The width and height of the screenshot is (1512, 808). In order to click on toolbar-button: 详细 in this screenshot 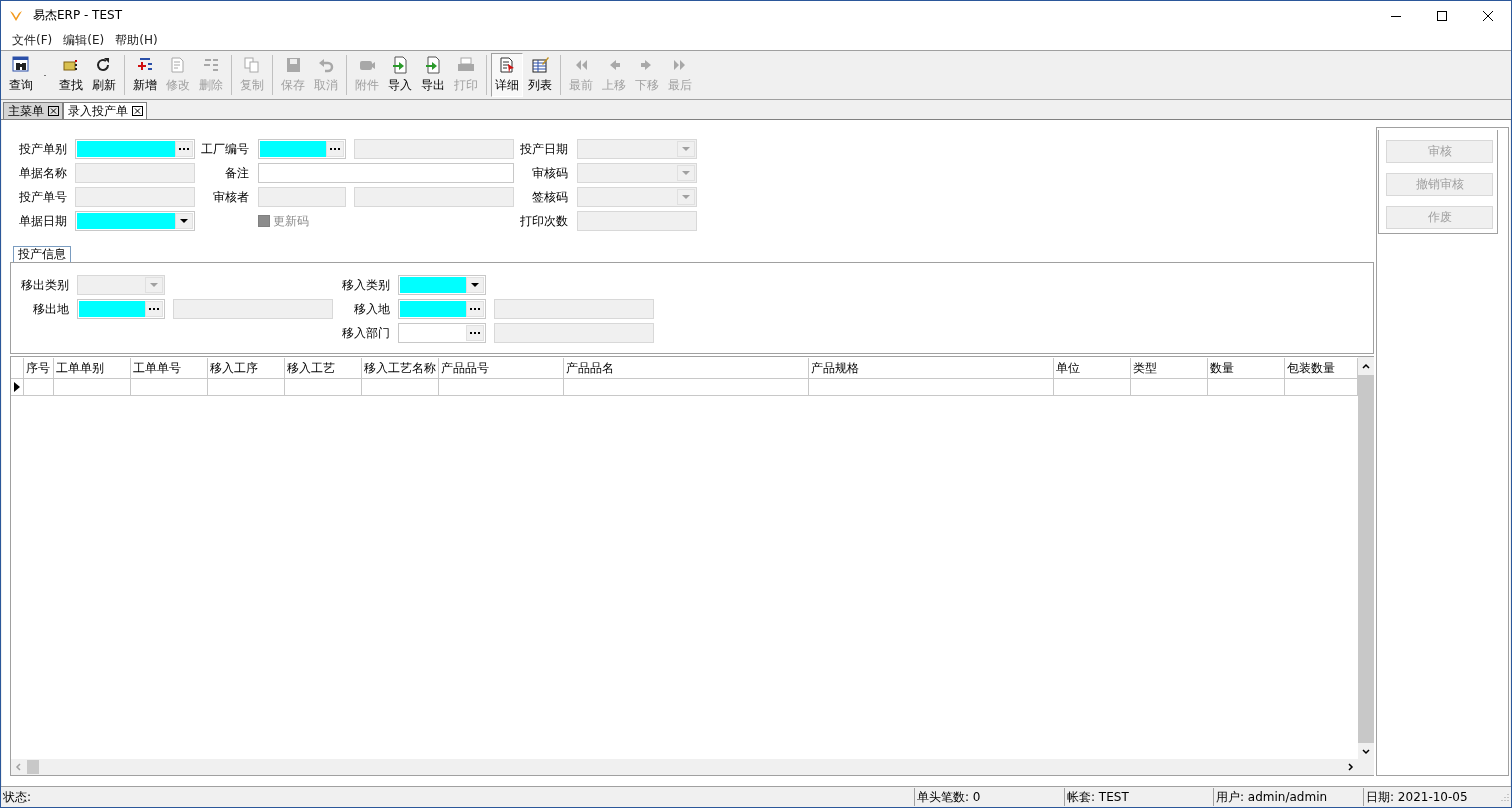, I will do `click(507, 75)`.